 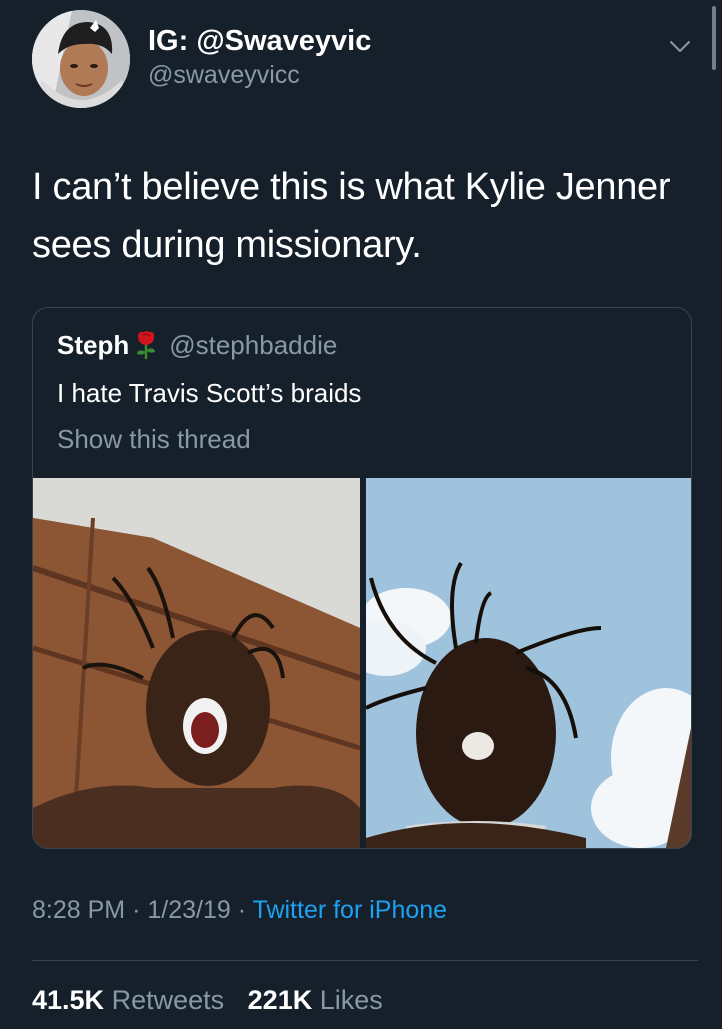 I want to click on divider, so click(x=365, y=960).